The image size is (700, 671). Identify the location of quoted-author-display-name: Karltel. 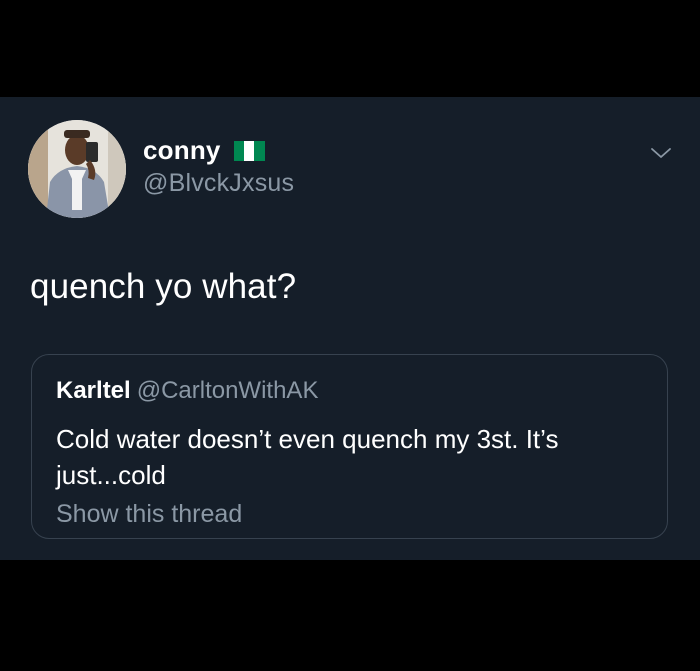
(93, 390).